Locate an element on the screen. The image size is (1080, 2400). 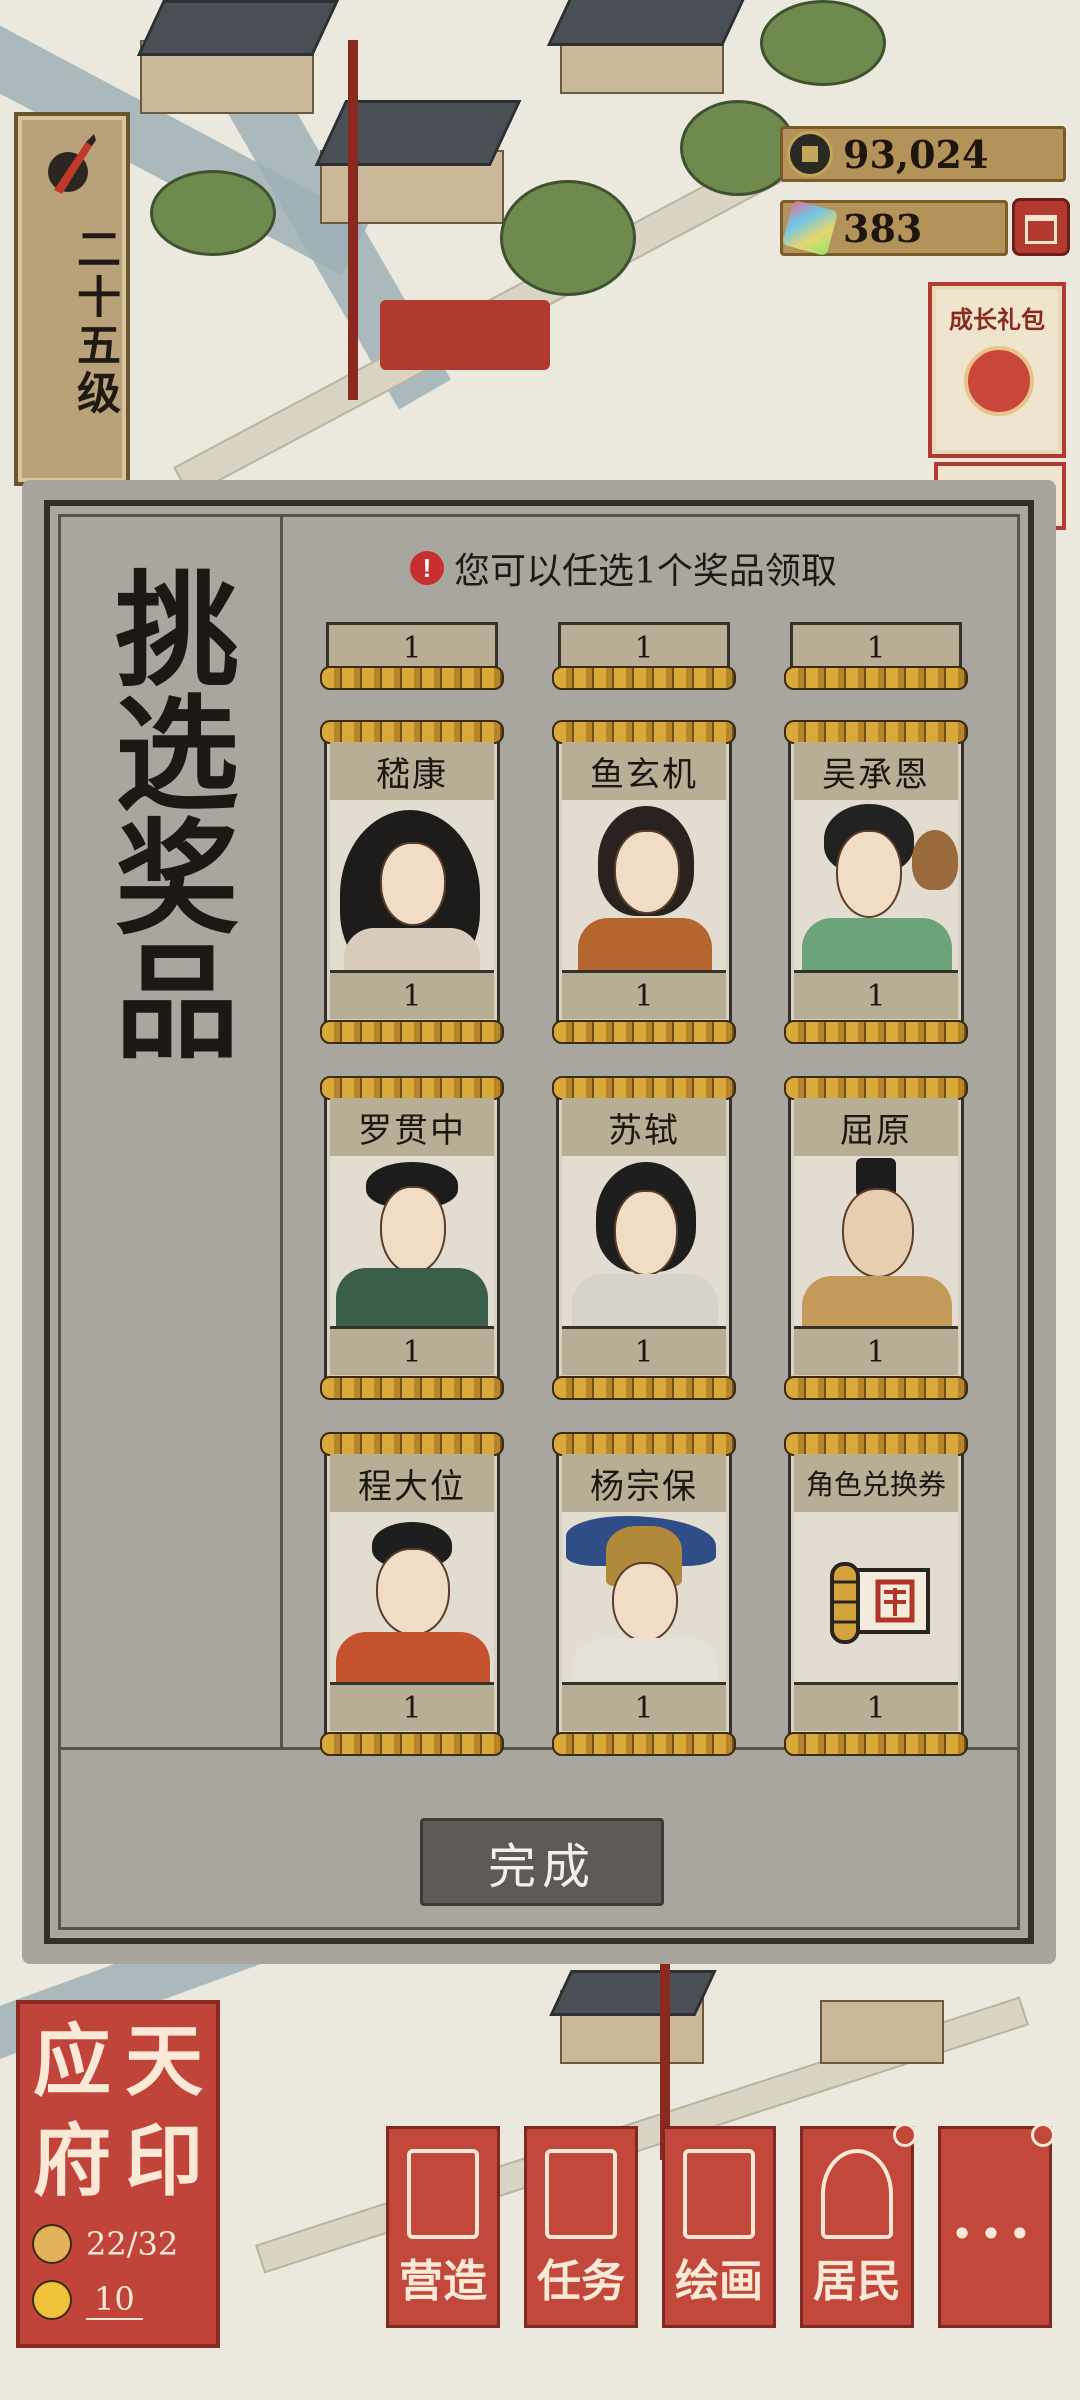
title-char: 选 is located at coordinates (176, 755).